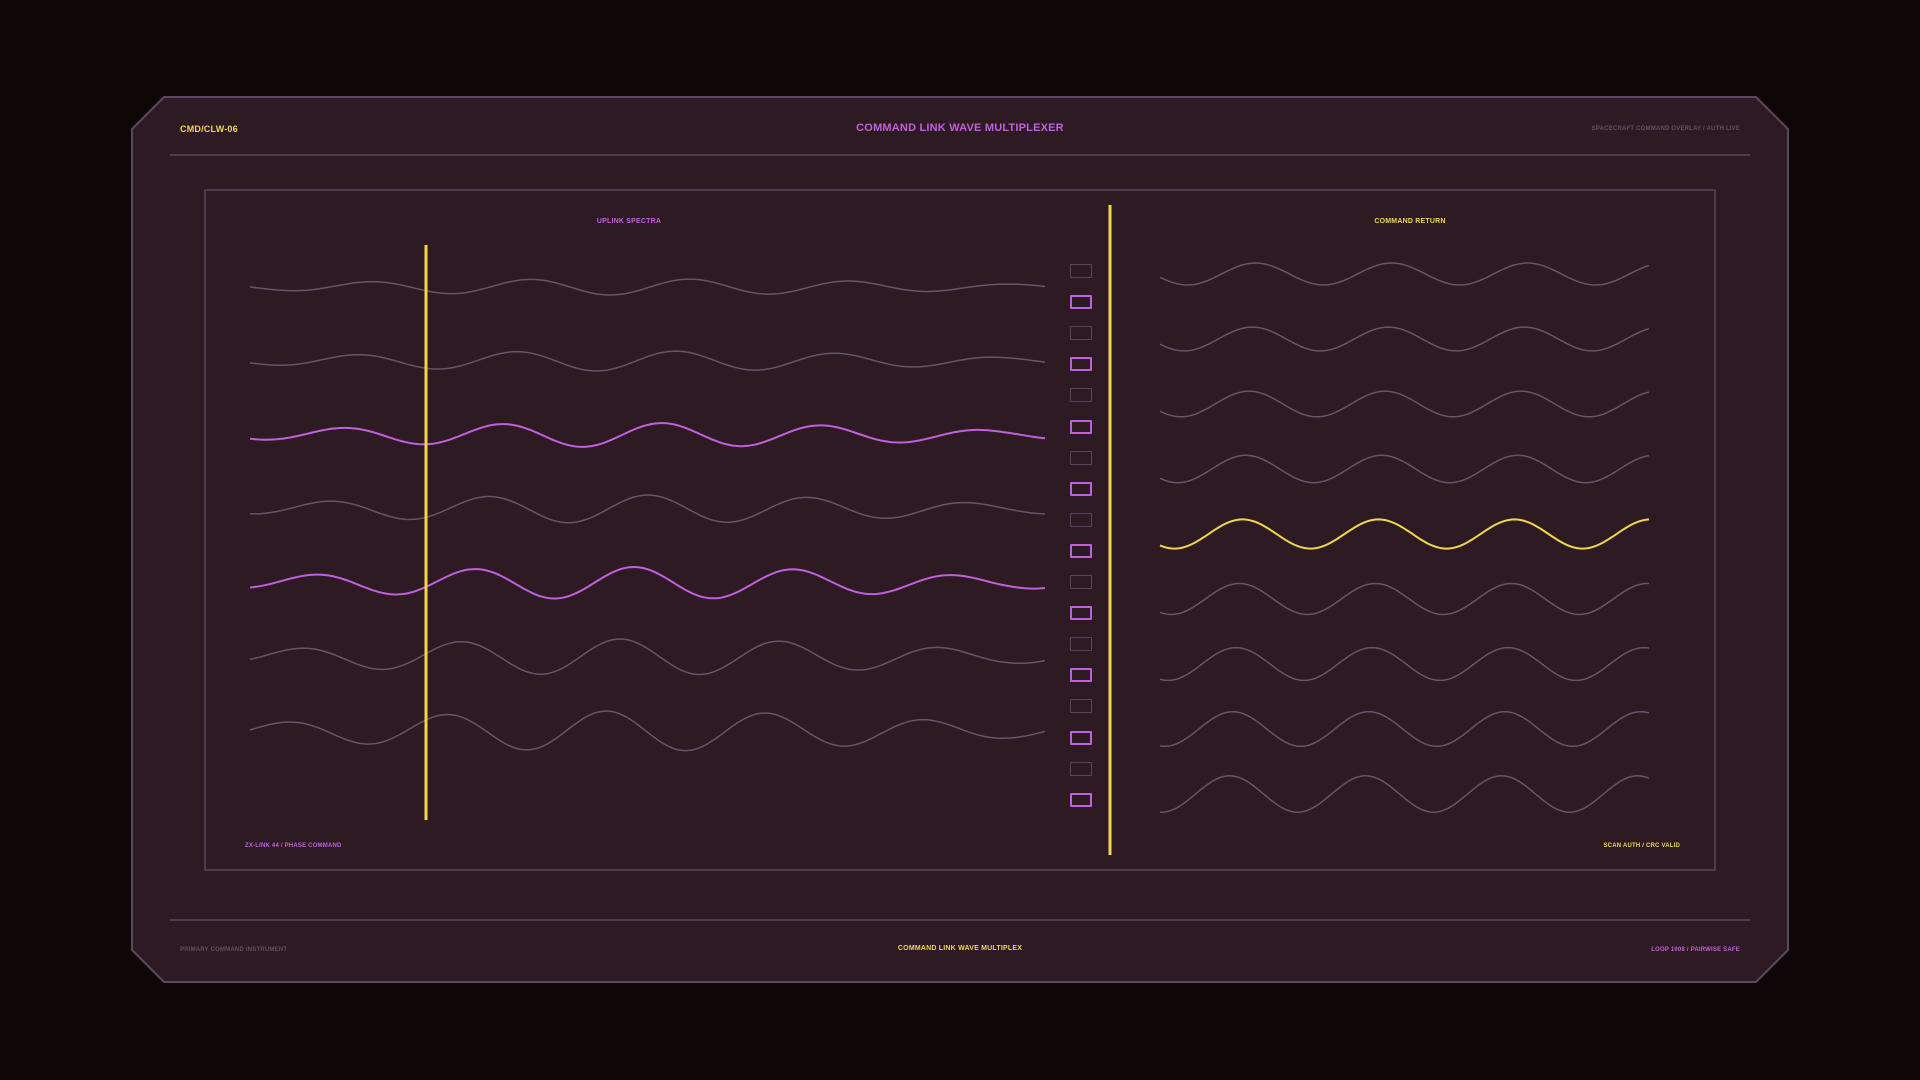 This screenshot has width=1920, height=1080. What do you see at coordinates (1695, 950) in the screenshot?
I see `footer-right-label: LOOP 1008 / PAIRWISE SAFE` at bounding box center [1695, 950].